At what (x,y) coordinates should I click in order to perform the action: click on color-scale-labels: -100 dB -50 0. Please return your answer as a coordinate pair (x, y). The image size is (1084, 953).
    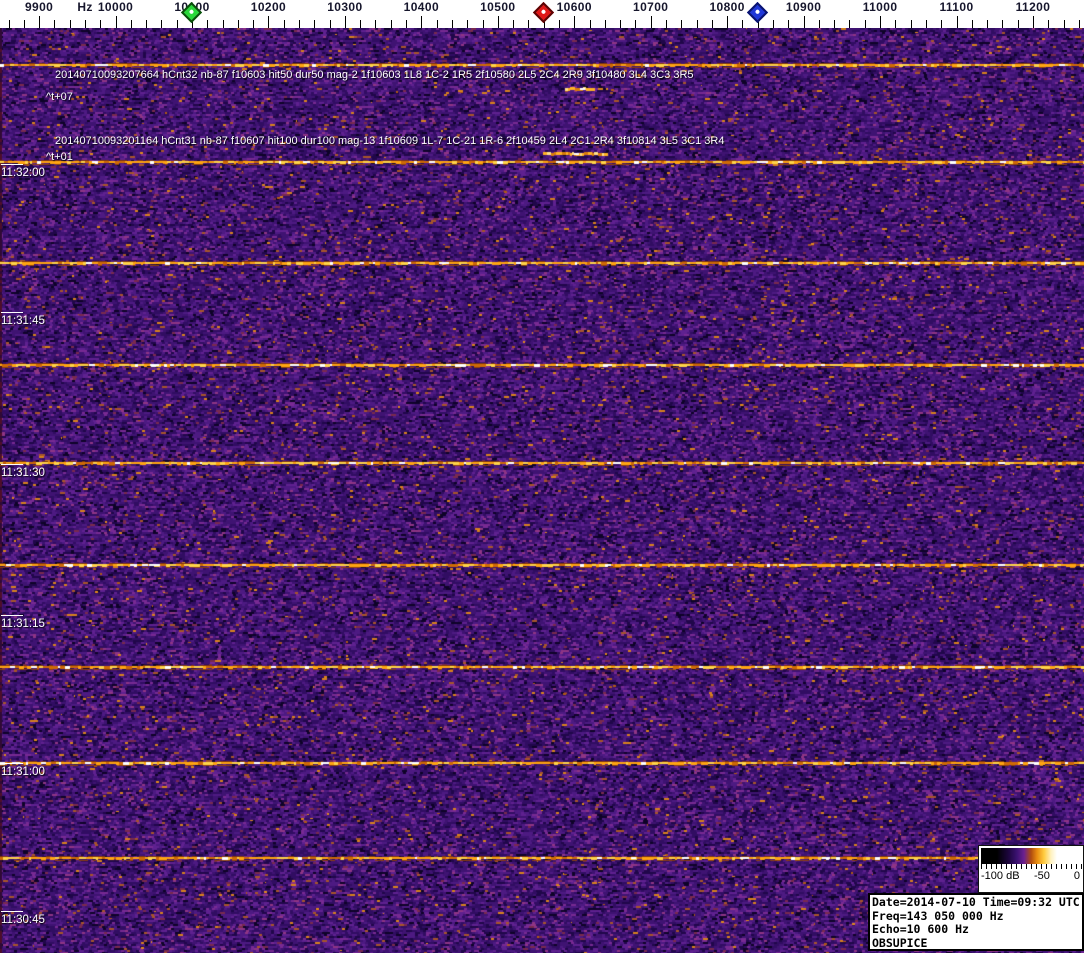
    Looking at the image, I should click on (1031, 877).